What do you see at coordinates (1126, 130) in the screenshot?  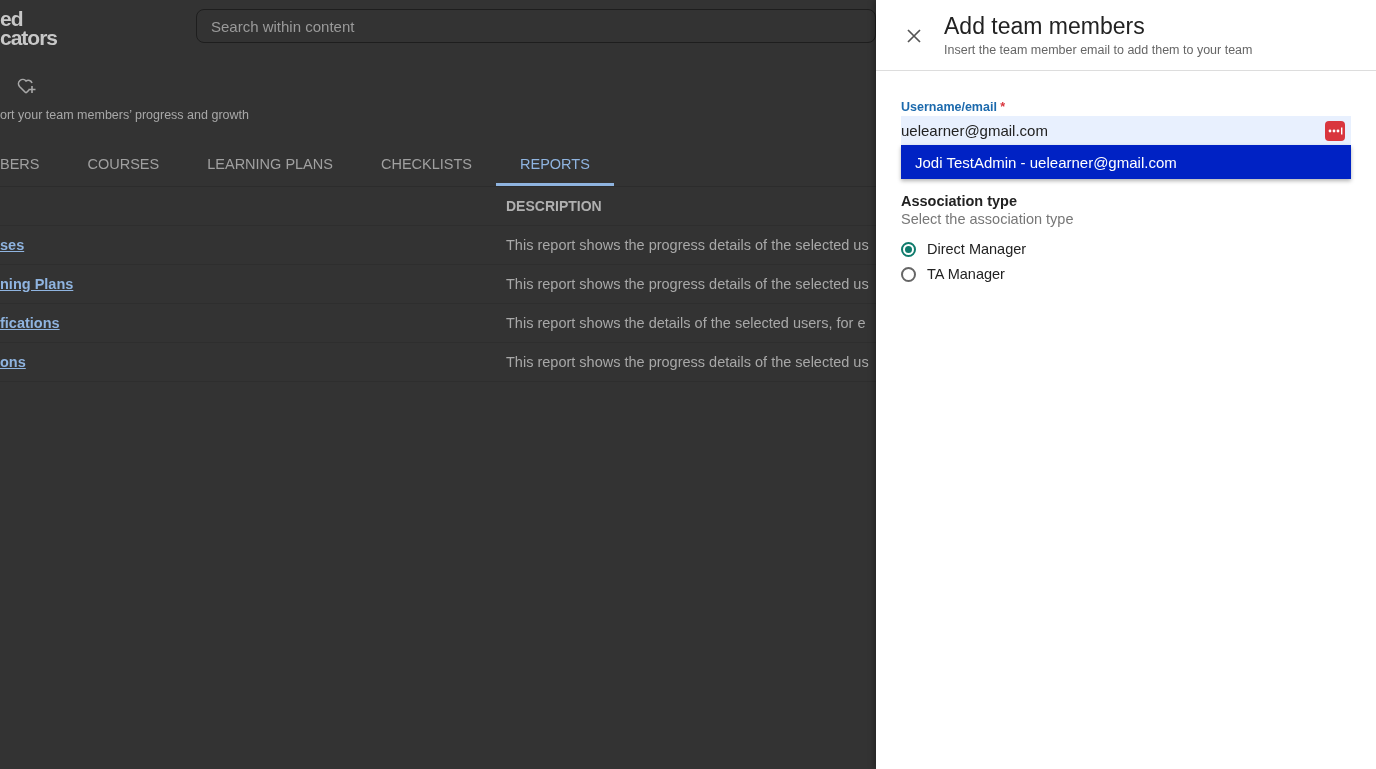 I see `email-field: uelearner@gmail.com` at bounding box center [1126, 130].